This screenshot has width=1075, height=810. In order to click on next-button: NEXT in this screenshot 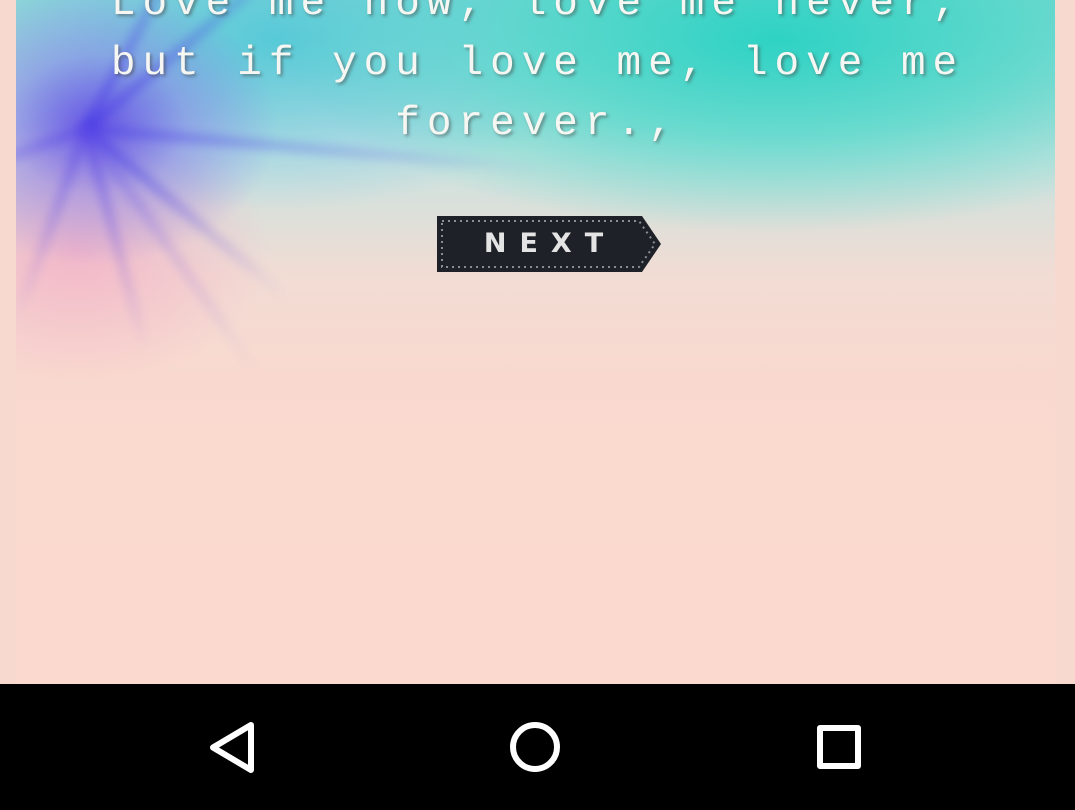, I will do `click(549, 244)`.